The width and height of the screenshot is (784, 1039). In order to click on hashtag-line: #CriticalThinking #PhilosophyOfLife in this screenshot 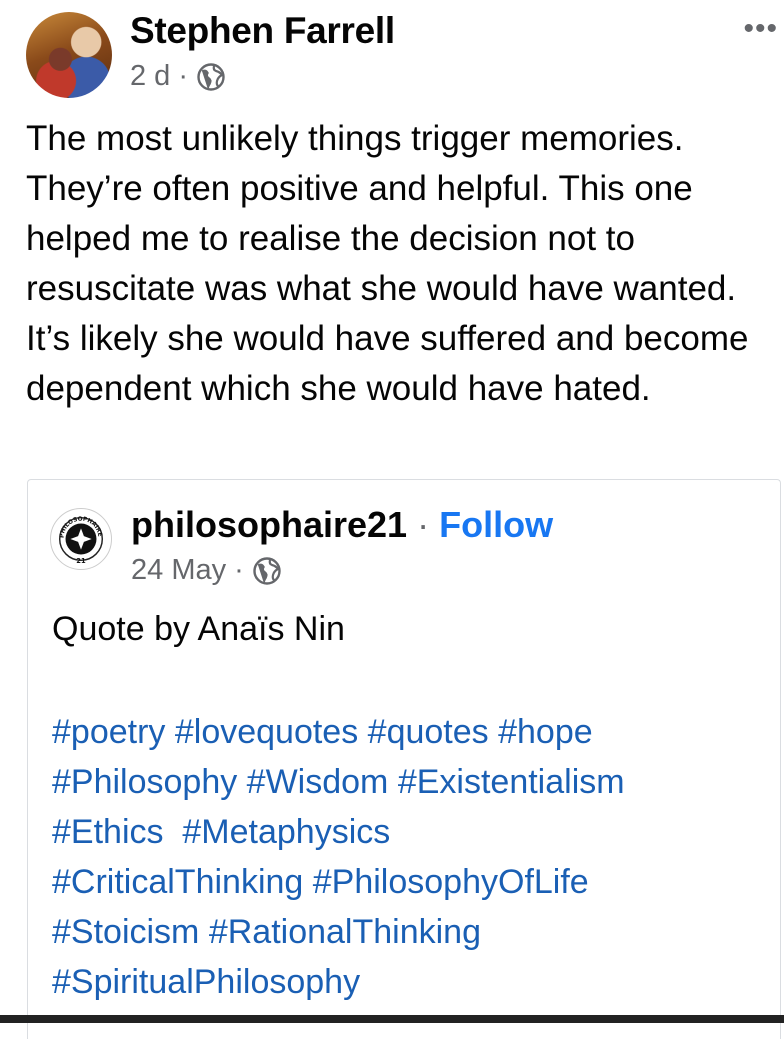, I will do `click(412, 882)`.